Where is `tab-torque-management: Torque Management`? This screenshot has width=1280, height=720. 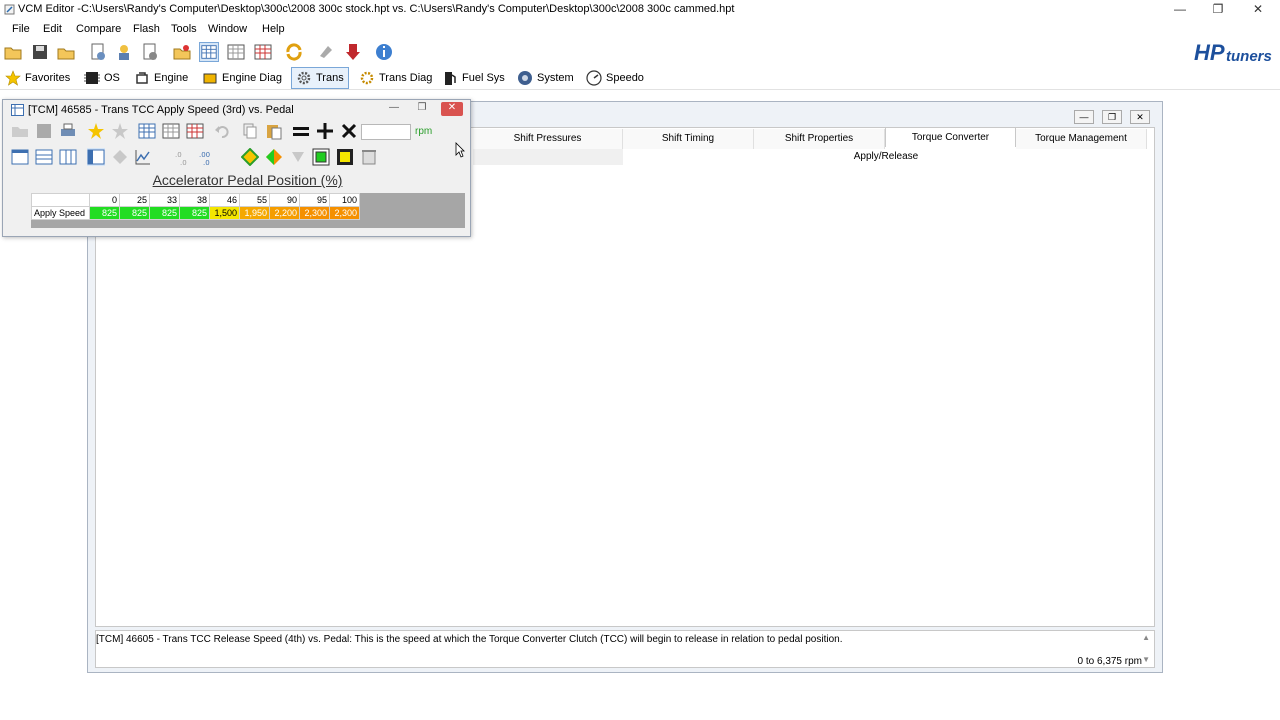 tab-torque-management: Torque Management is located at coordinates (1081, 139).